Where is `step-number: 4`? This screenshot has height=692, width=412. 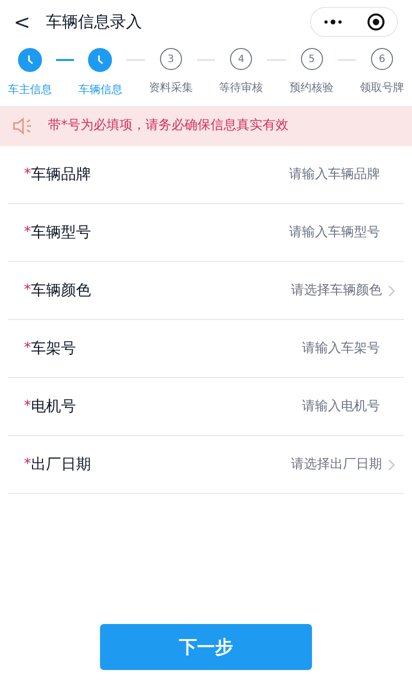 step-number: 4 is located at coordinates (241, 59).